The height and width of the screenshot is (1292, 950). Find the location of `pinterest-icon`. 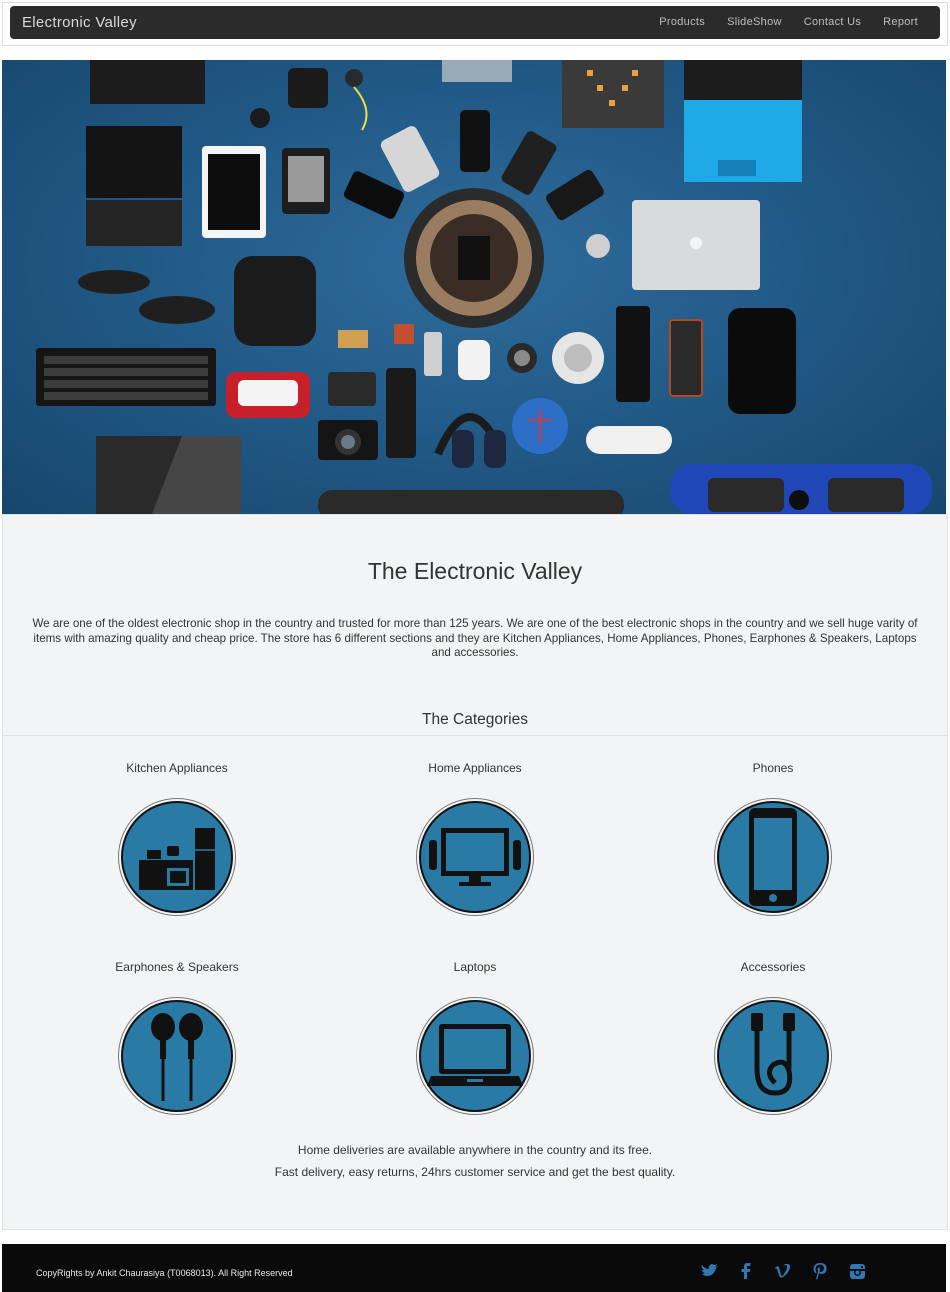

pinterest-icon is located at coordinates (820, 1271).